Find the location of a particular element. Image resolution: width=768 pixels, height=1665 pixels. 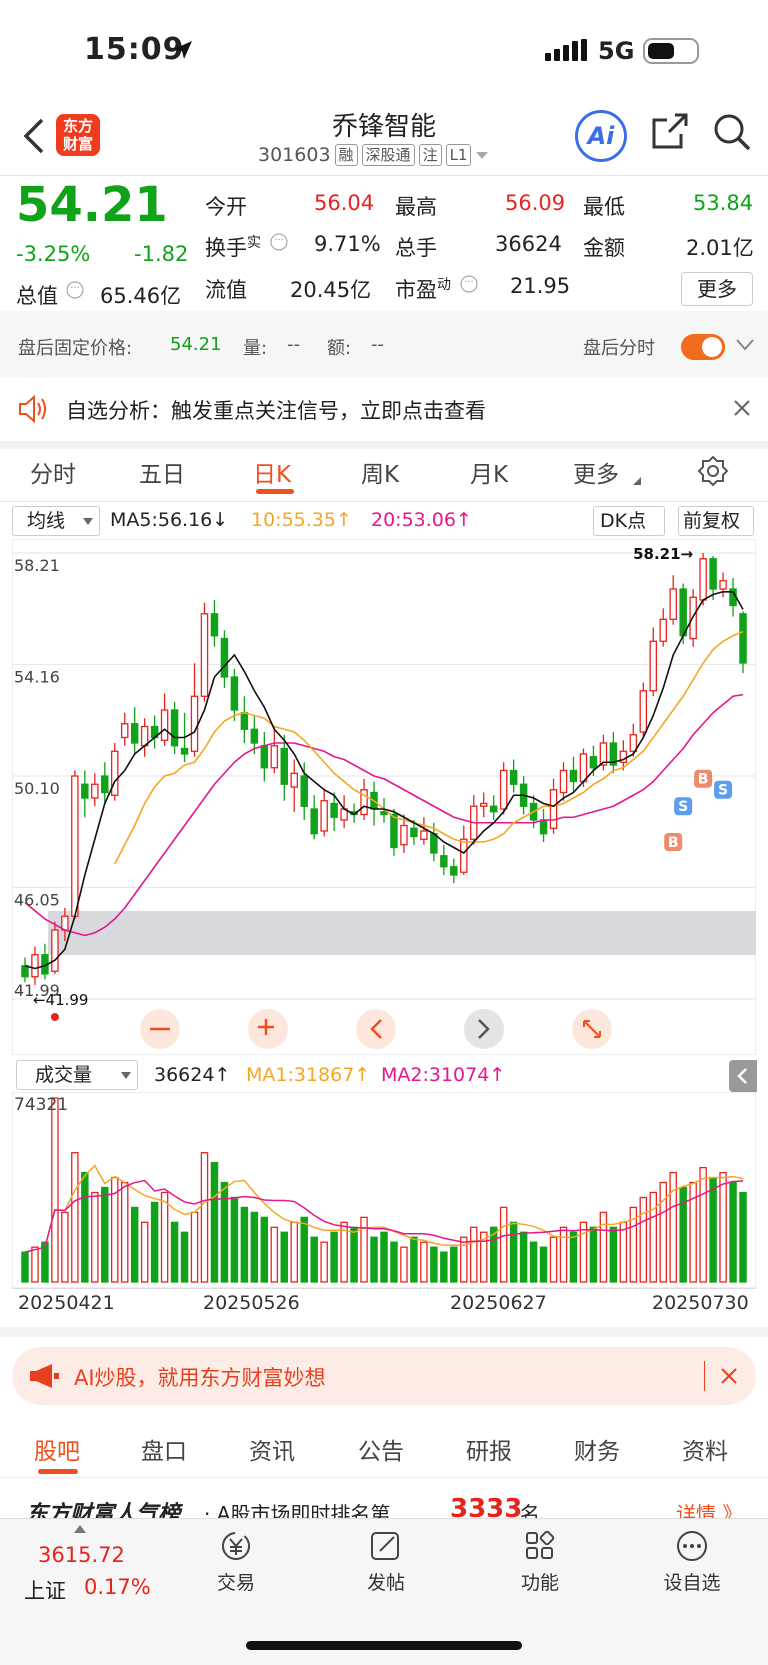

tab-underline is located at coordinates (58, 1471).